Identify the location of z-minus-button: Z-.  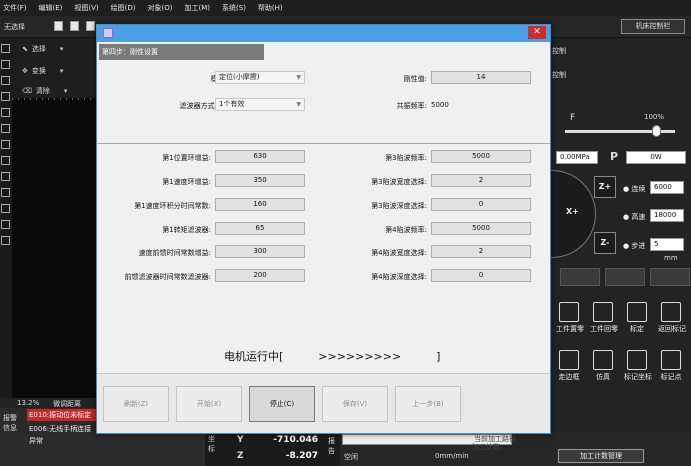
(605, 243).